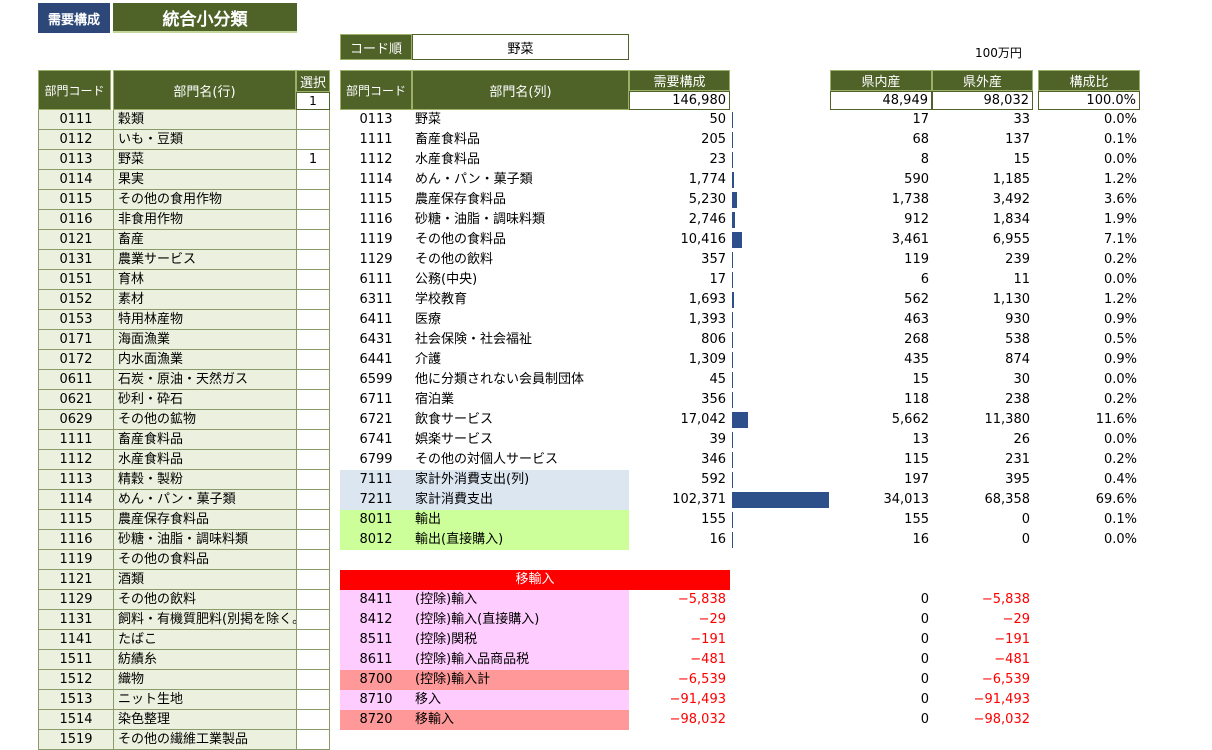 The image size is (1212, 750). I want to click on left-row-code: 1116, so click(75, 540).